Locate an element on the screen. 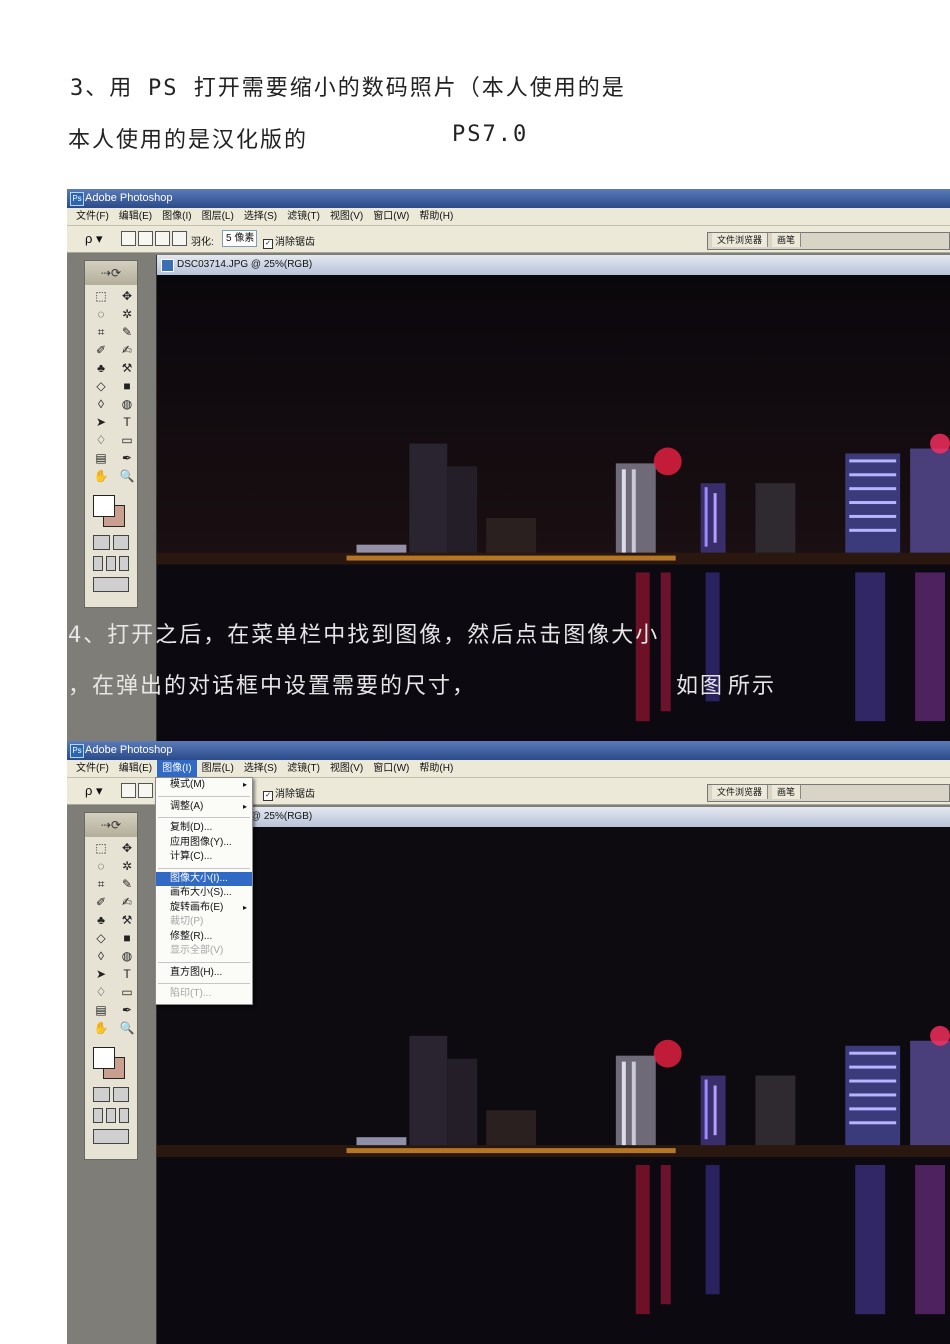 This screenshot has height=1344, width=950. menu-item-mode: 模式(M) ▸ is located at coordinates (204, 785).